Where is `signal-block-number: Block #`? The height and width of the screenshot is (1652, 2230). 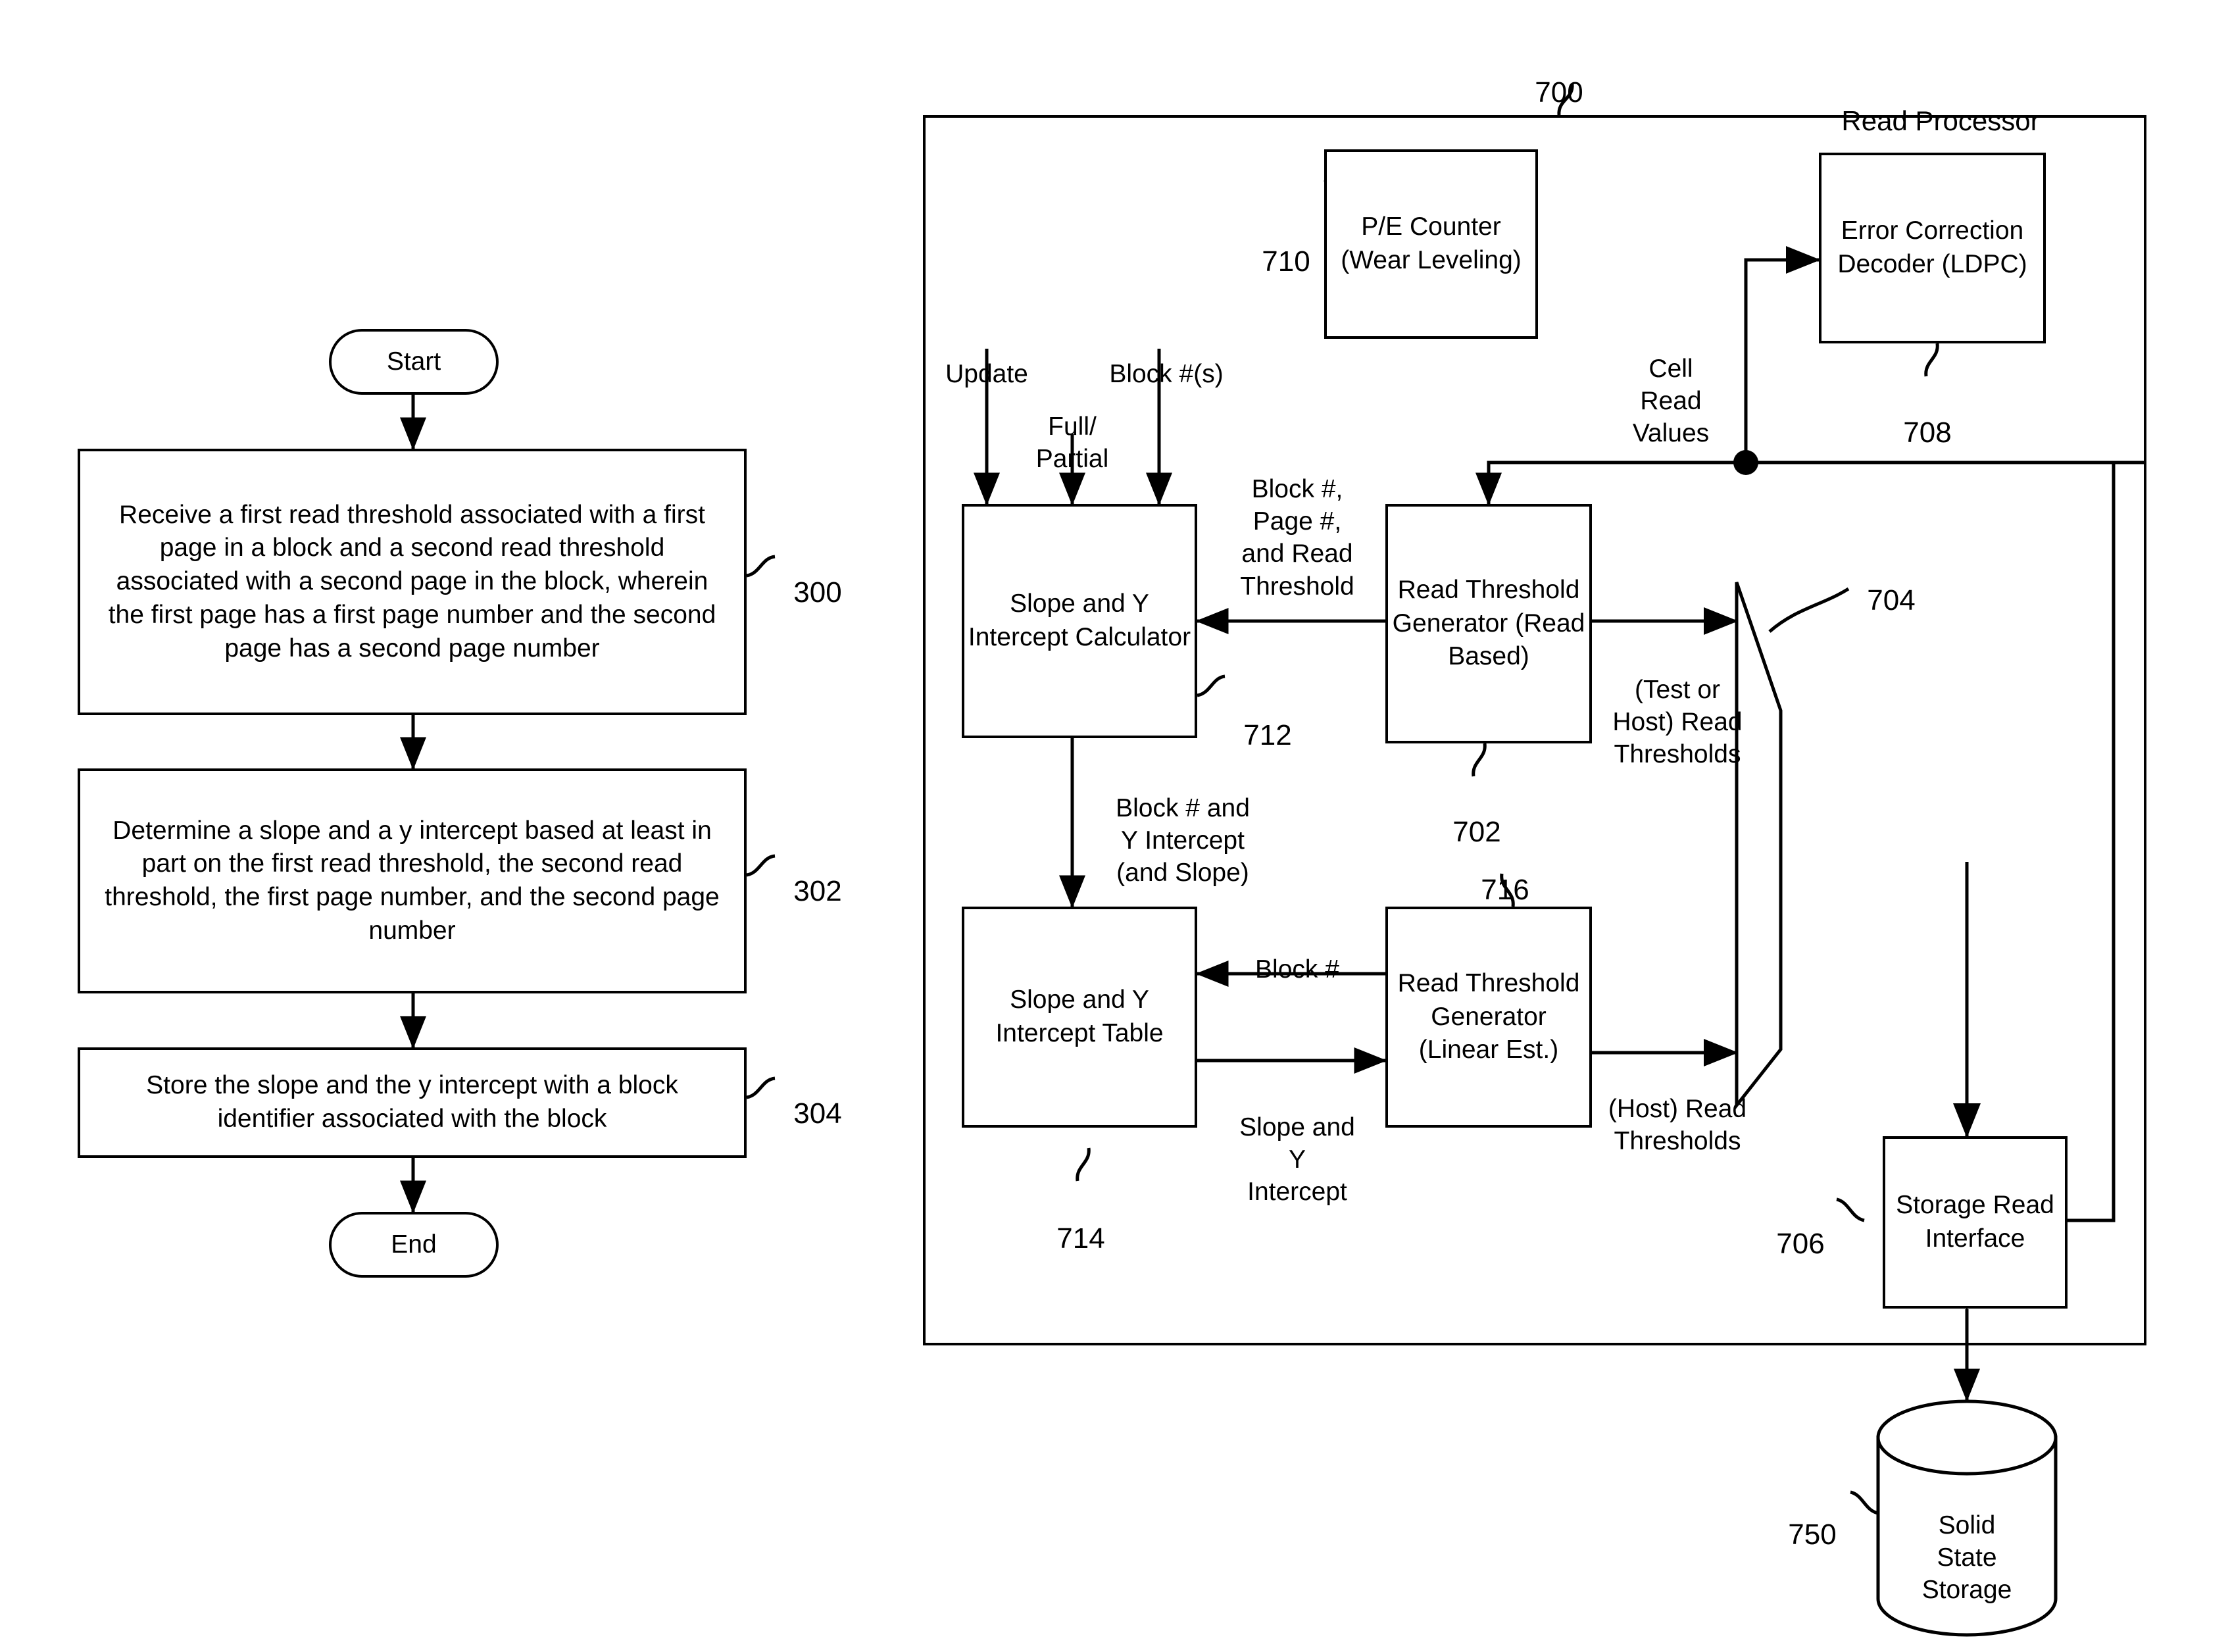
signal-block-number: Block # is located at coordinates (1297, 970).